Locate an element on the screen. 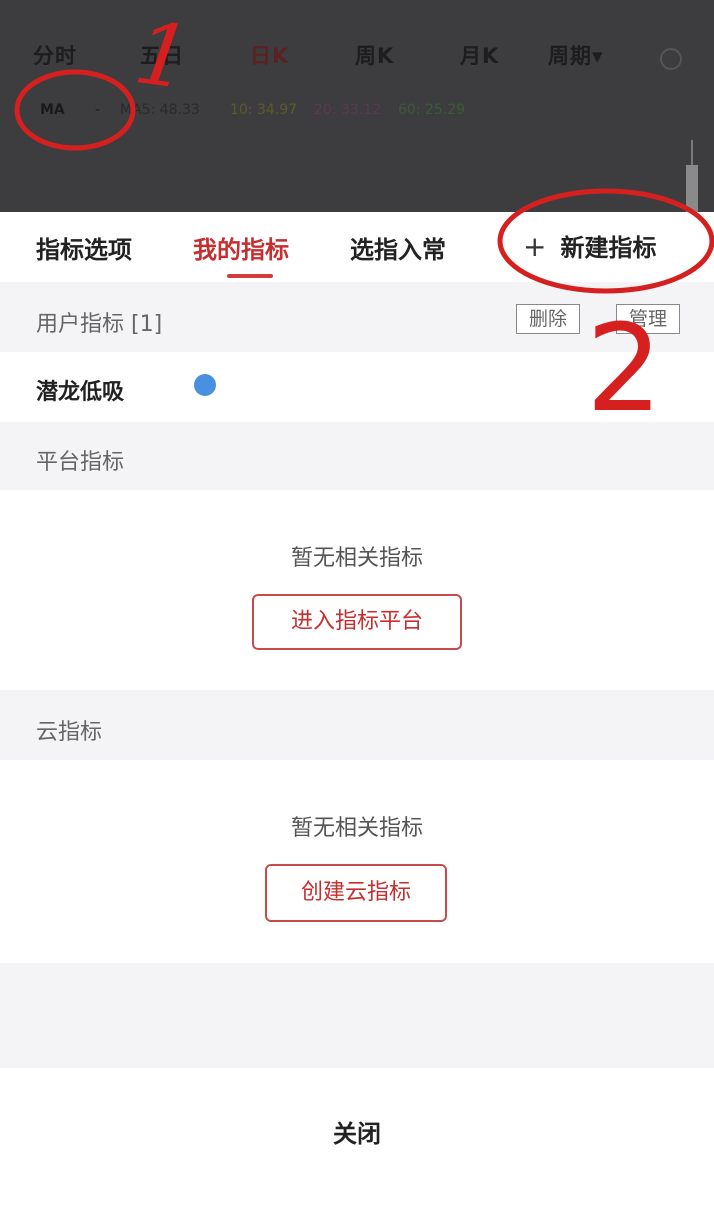  period-dropdown: 周期▾ is located at coordinates (576, 55).